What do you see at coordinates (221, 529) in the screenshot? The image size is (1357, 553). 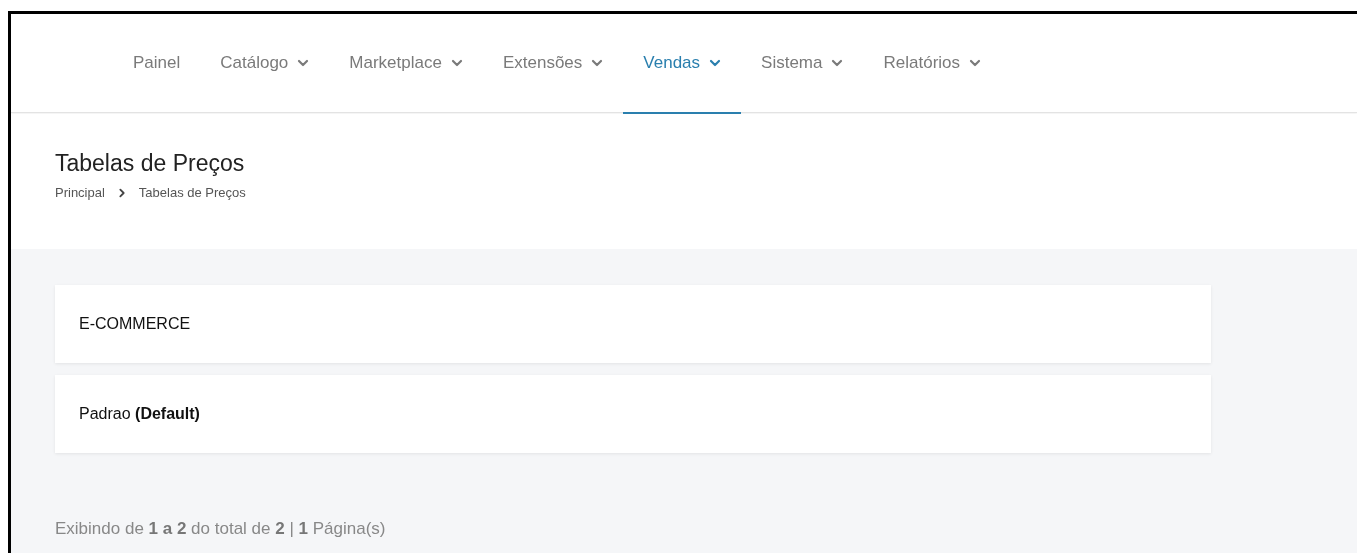 I see `pagination-summary: Exibindo de 1 a 2 do total de 2 | 1 Página(s)` at bounding box center [221, 529].